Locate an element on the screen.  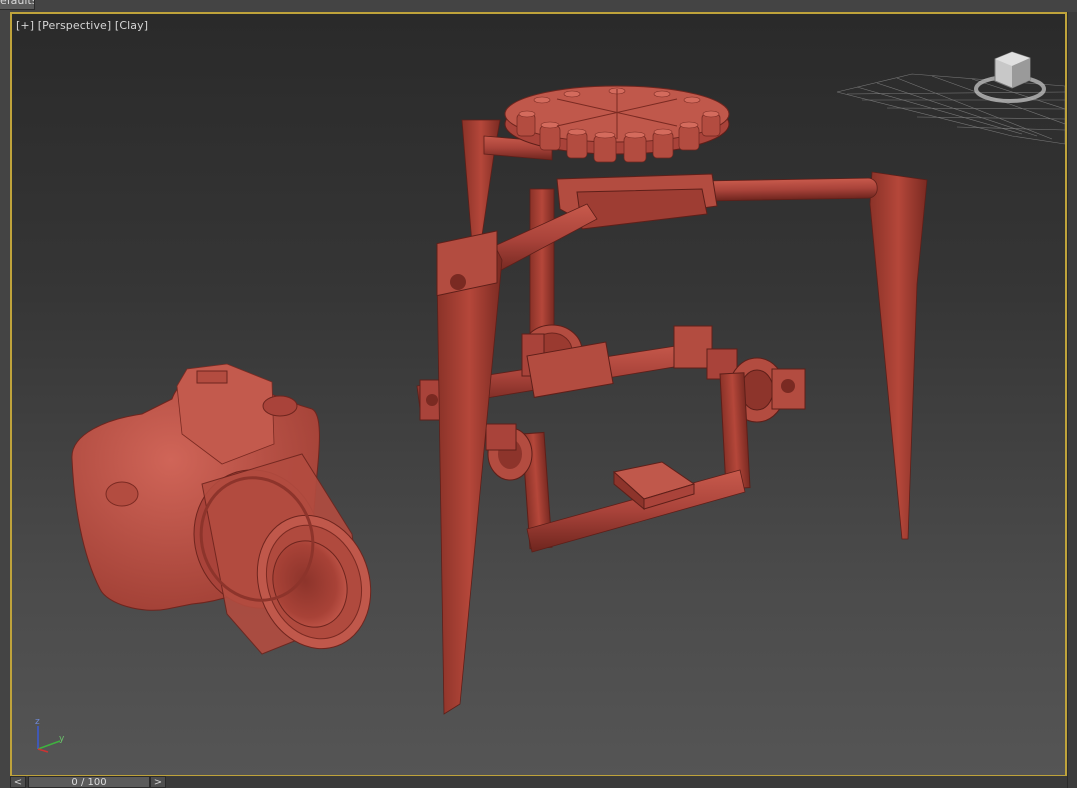
axis-z-label: z is located at coordinates (37, 722).